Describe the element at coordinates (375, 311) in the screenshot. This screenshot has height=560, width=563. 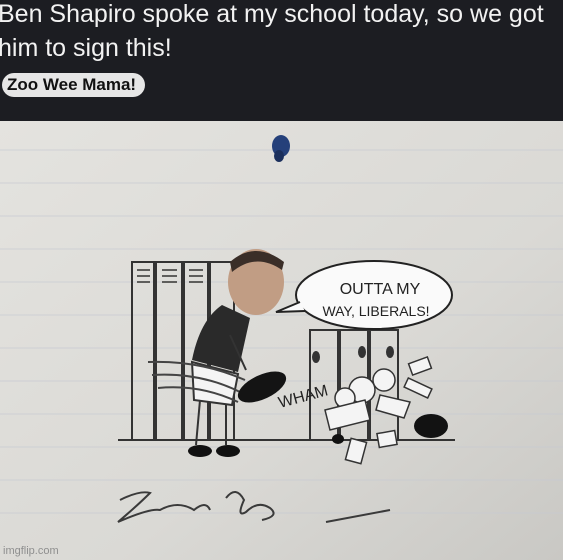
I see `speech-line-2: WAY, LIBERALS!` at that location.